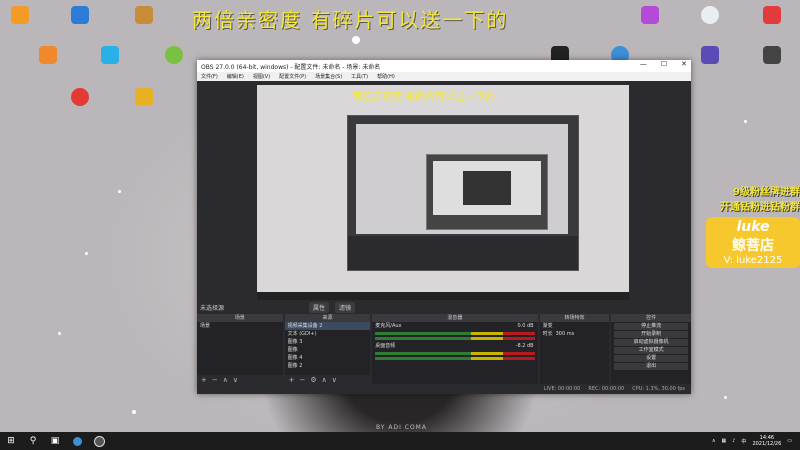 The height and width of the screenshot is (450, 800). Describe the element at coordinates (33, 441) in the screenshot. I see `search-icon: ⚲` at that location.